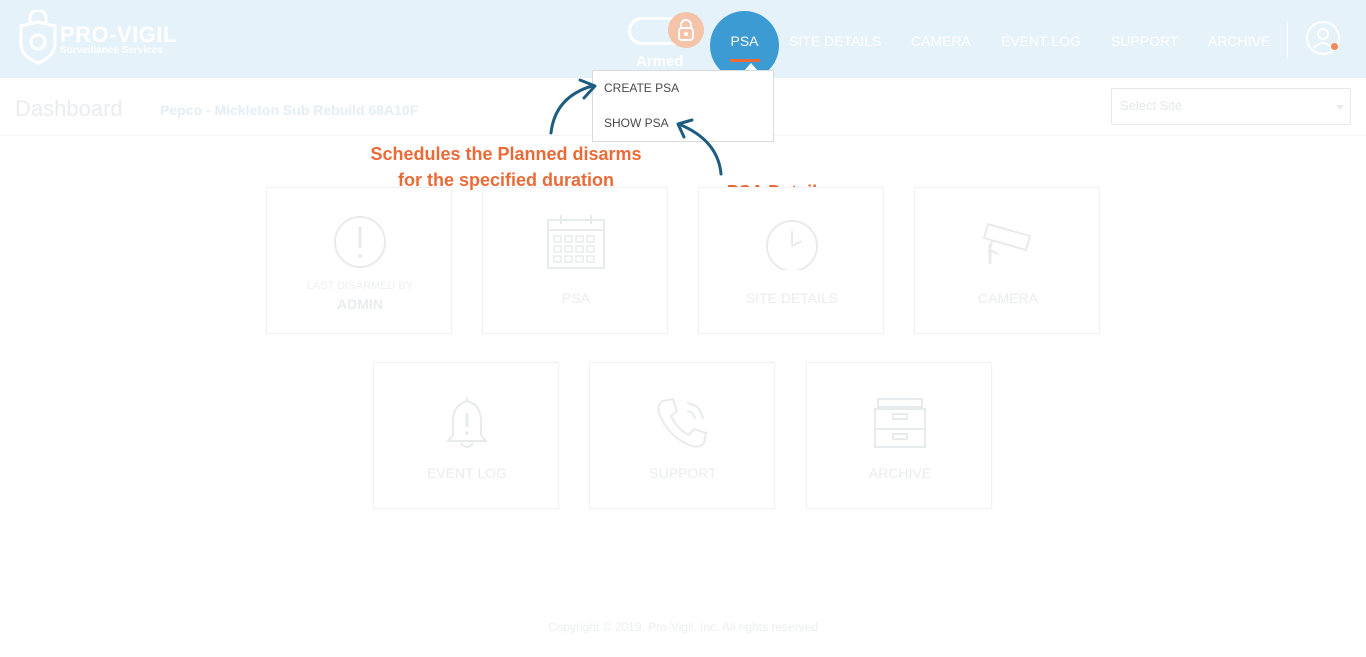  What do you see at coordinates (360, 242) in the screenshot?
I see `exclamation-icon` at bounding box center [360, 242].